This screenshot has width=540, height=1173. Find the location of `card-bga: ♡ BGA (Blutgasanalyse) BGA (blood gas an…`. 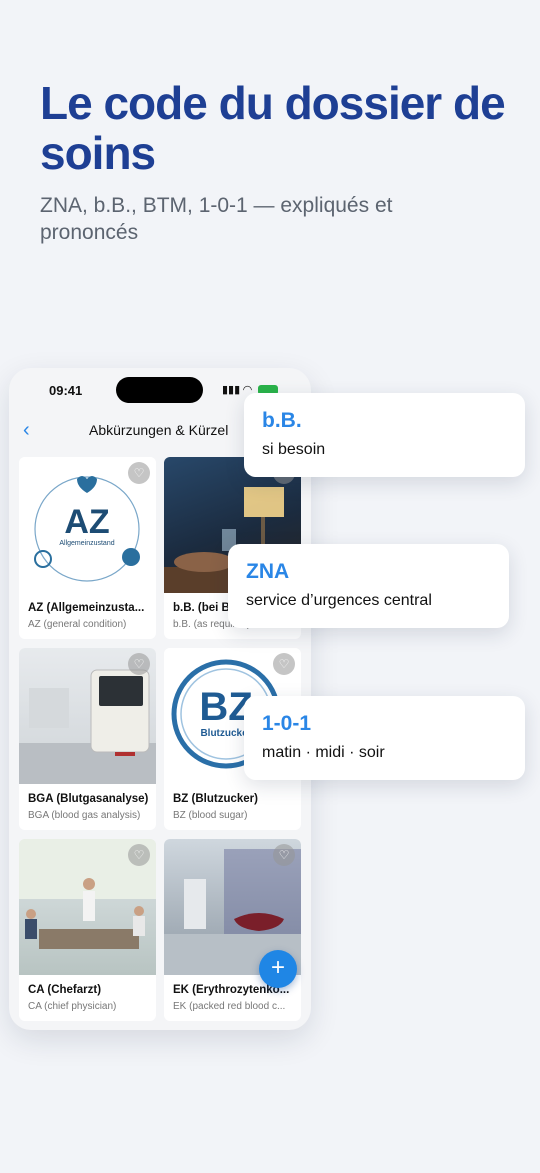

card-bga: ♡ BGA (Blutgasanalyse) BGA (blood gas an… is located at coordinates (87, 739).